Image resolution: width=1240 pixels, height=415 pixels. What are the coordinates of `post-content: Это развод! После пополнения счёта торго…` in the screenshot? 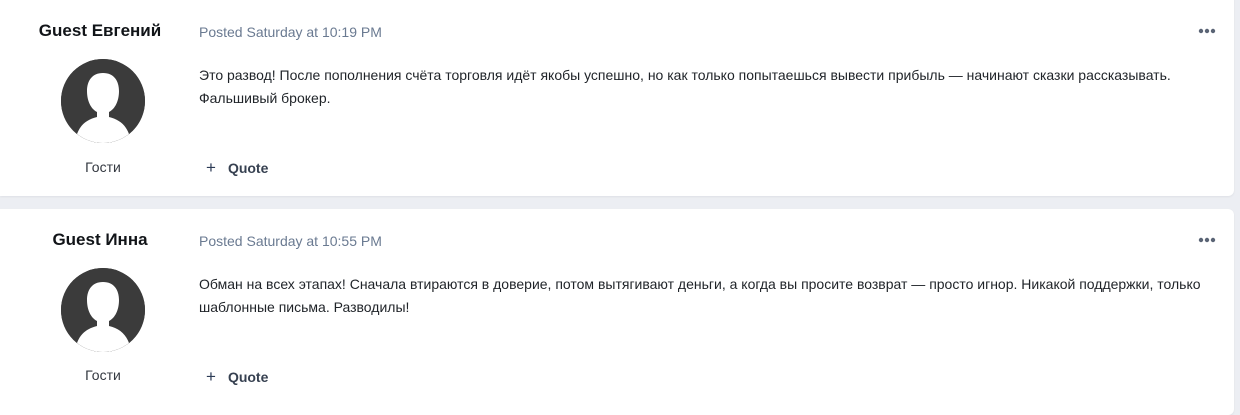 It's located at (685, 86).